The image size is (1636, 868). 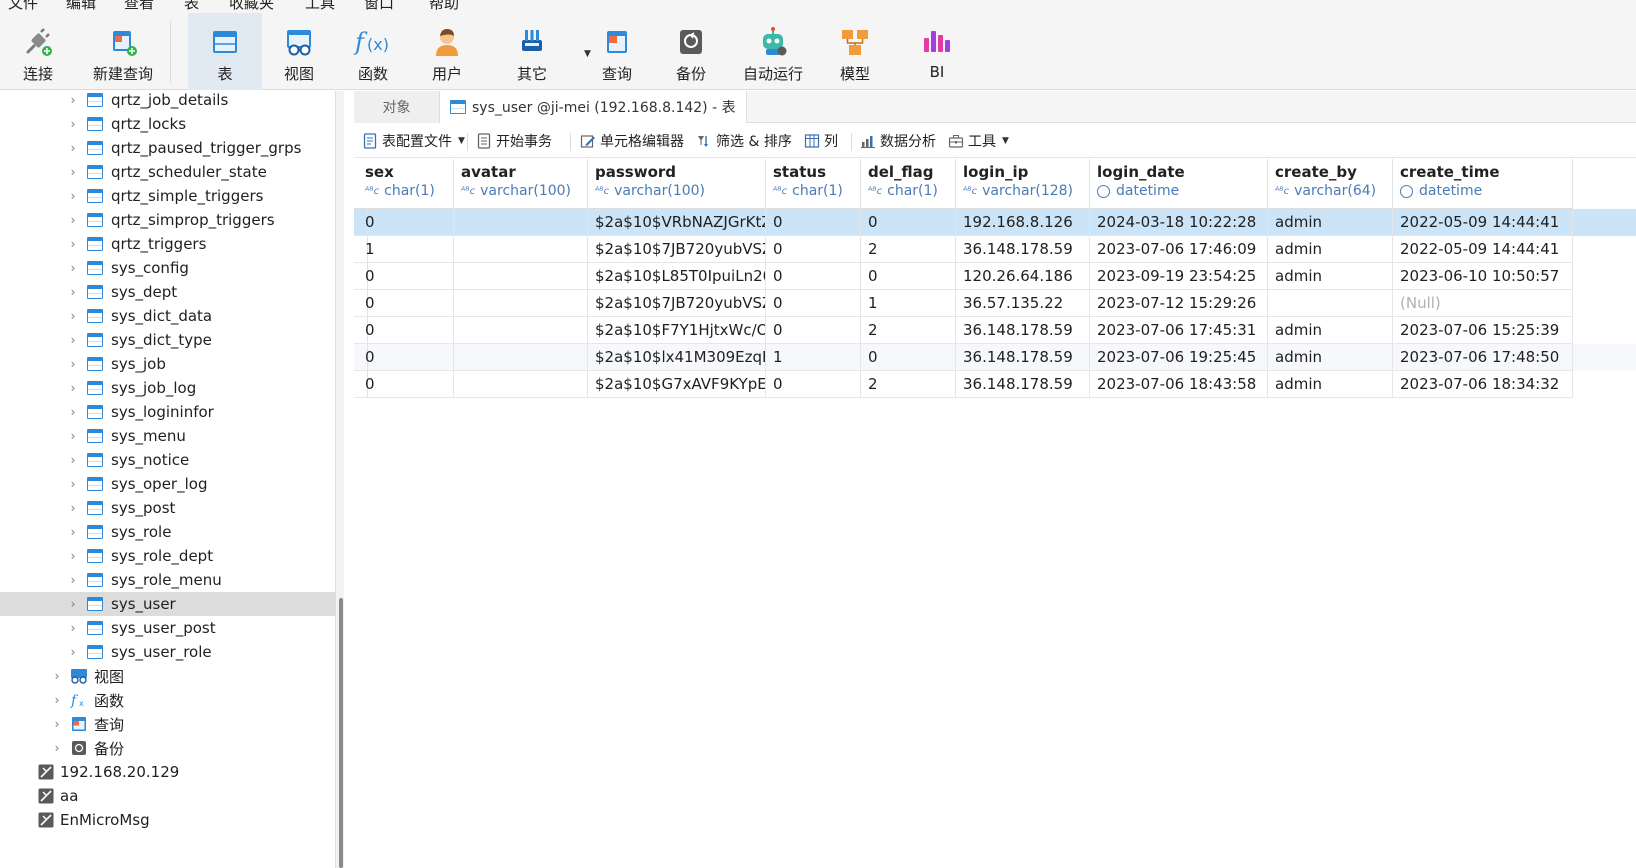 I want to click on sidebar-table-item: › sys_dict_type, so click(x=168, y=340).